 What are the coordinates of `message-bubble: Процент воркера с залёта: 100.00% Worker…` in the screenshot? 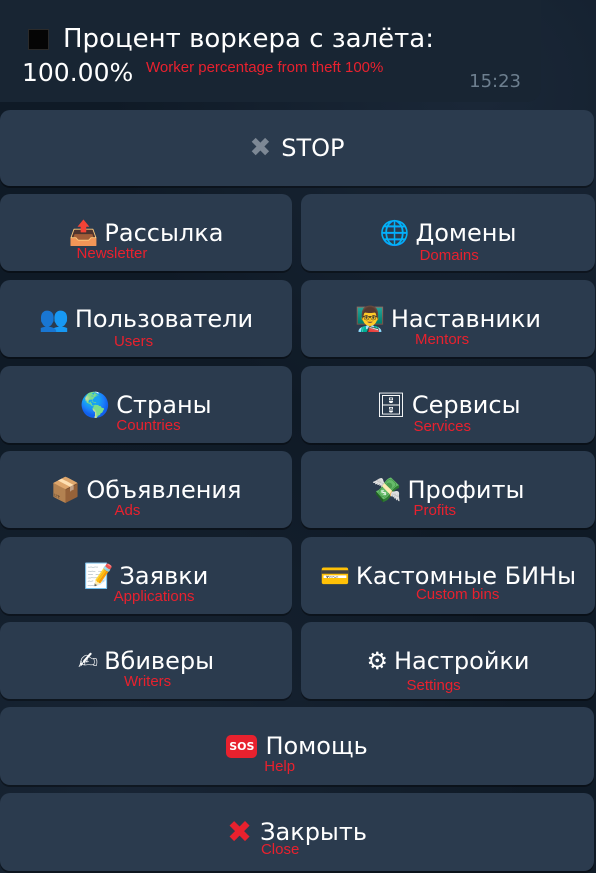 It's located at (270, 51).